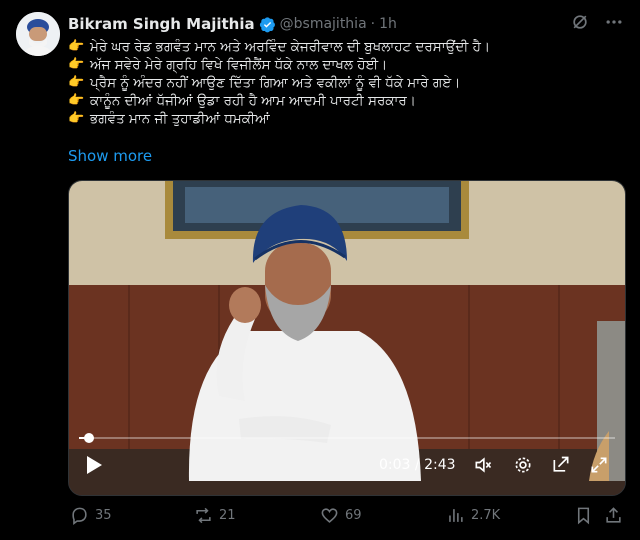  I want to click on reply-count: 35, so click(103, 515).